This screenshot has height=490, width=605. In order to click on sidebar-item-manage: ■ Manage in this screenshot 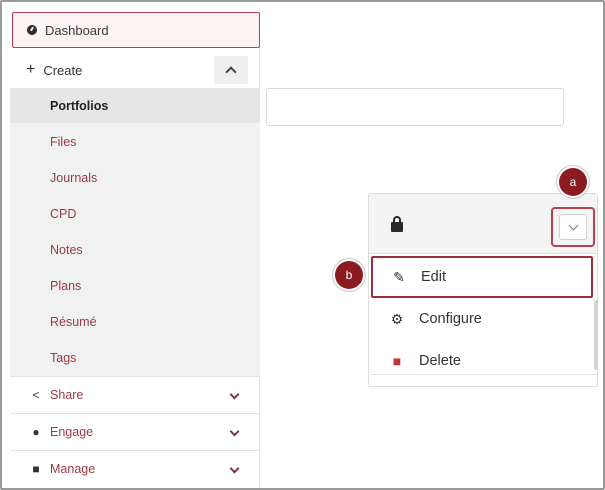, I will do `click(135, 468)`.